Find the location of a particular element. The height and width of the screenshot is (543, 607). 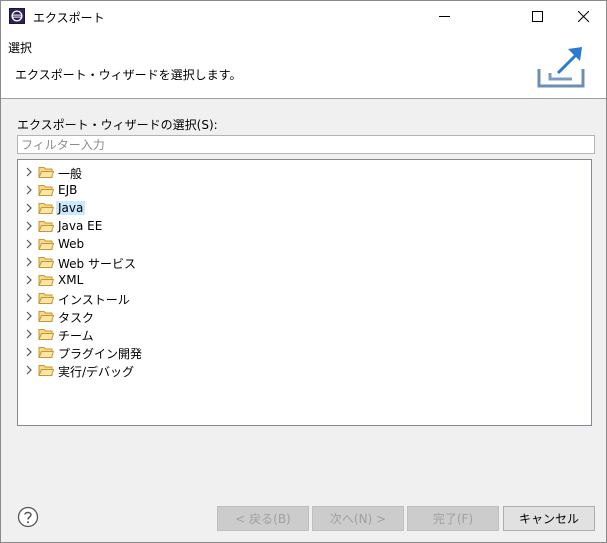

tree-item: チーム is located at coordinates (304, 334).